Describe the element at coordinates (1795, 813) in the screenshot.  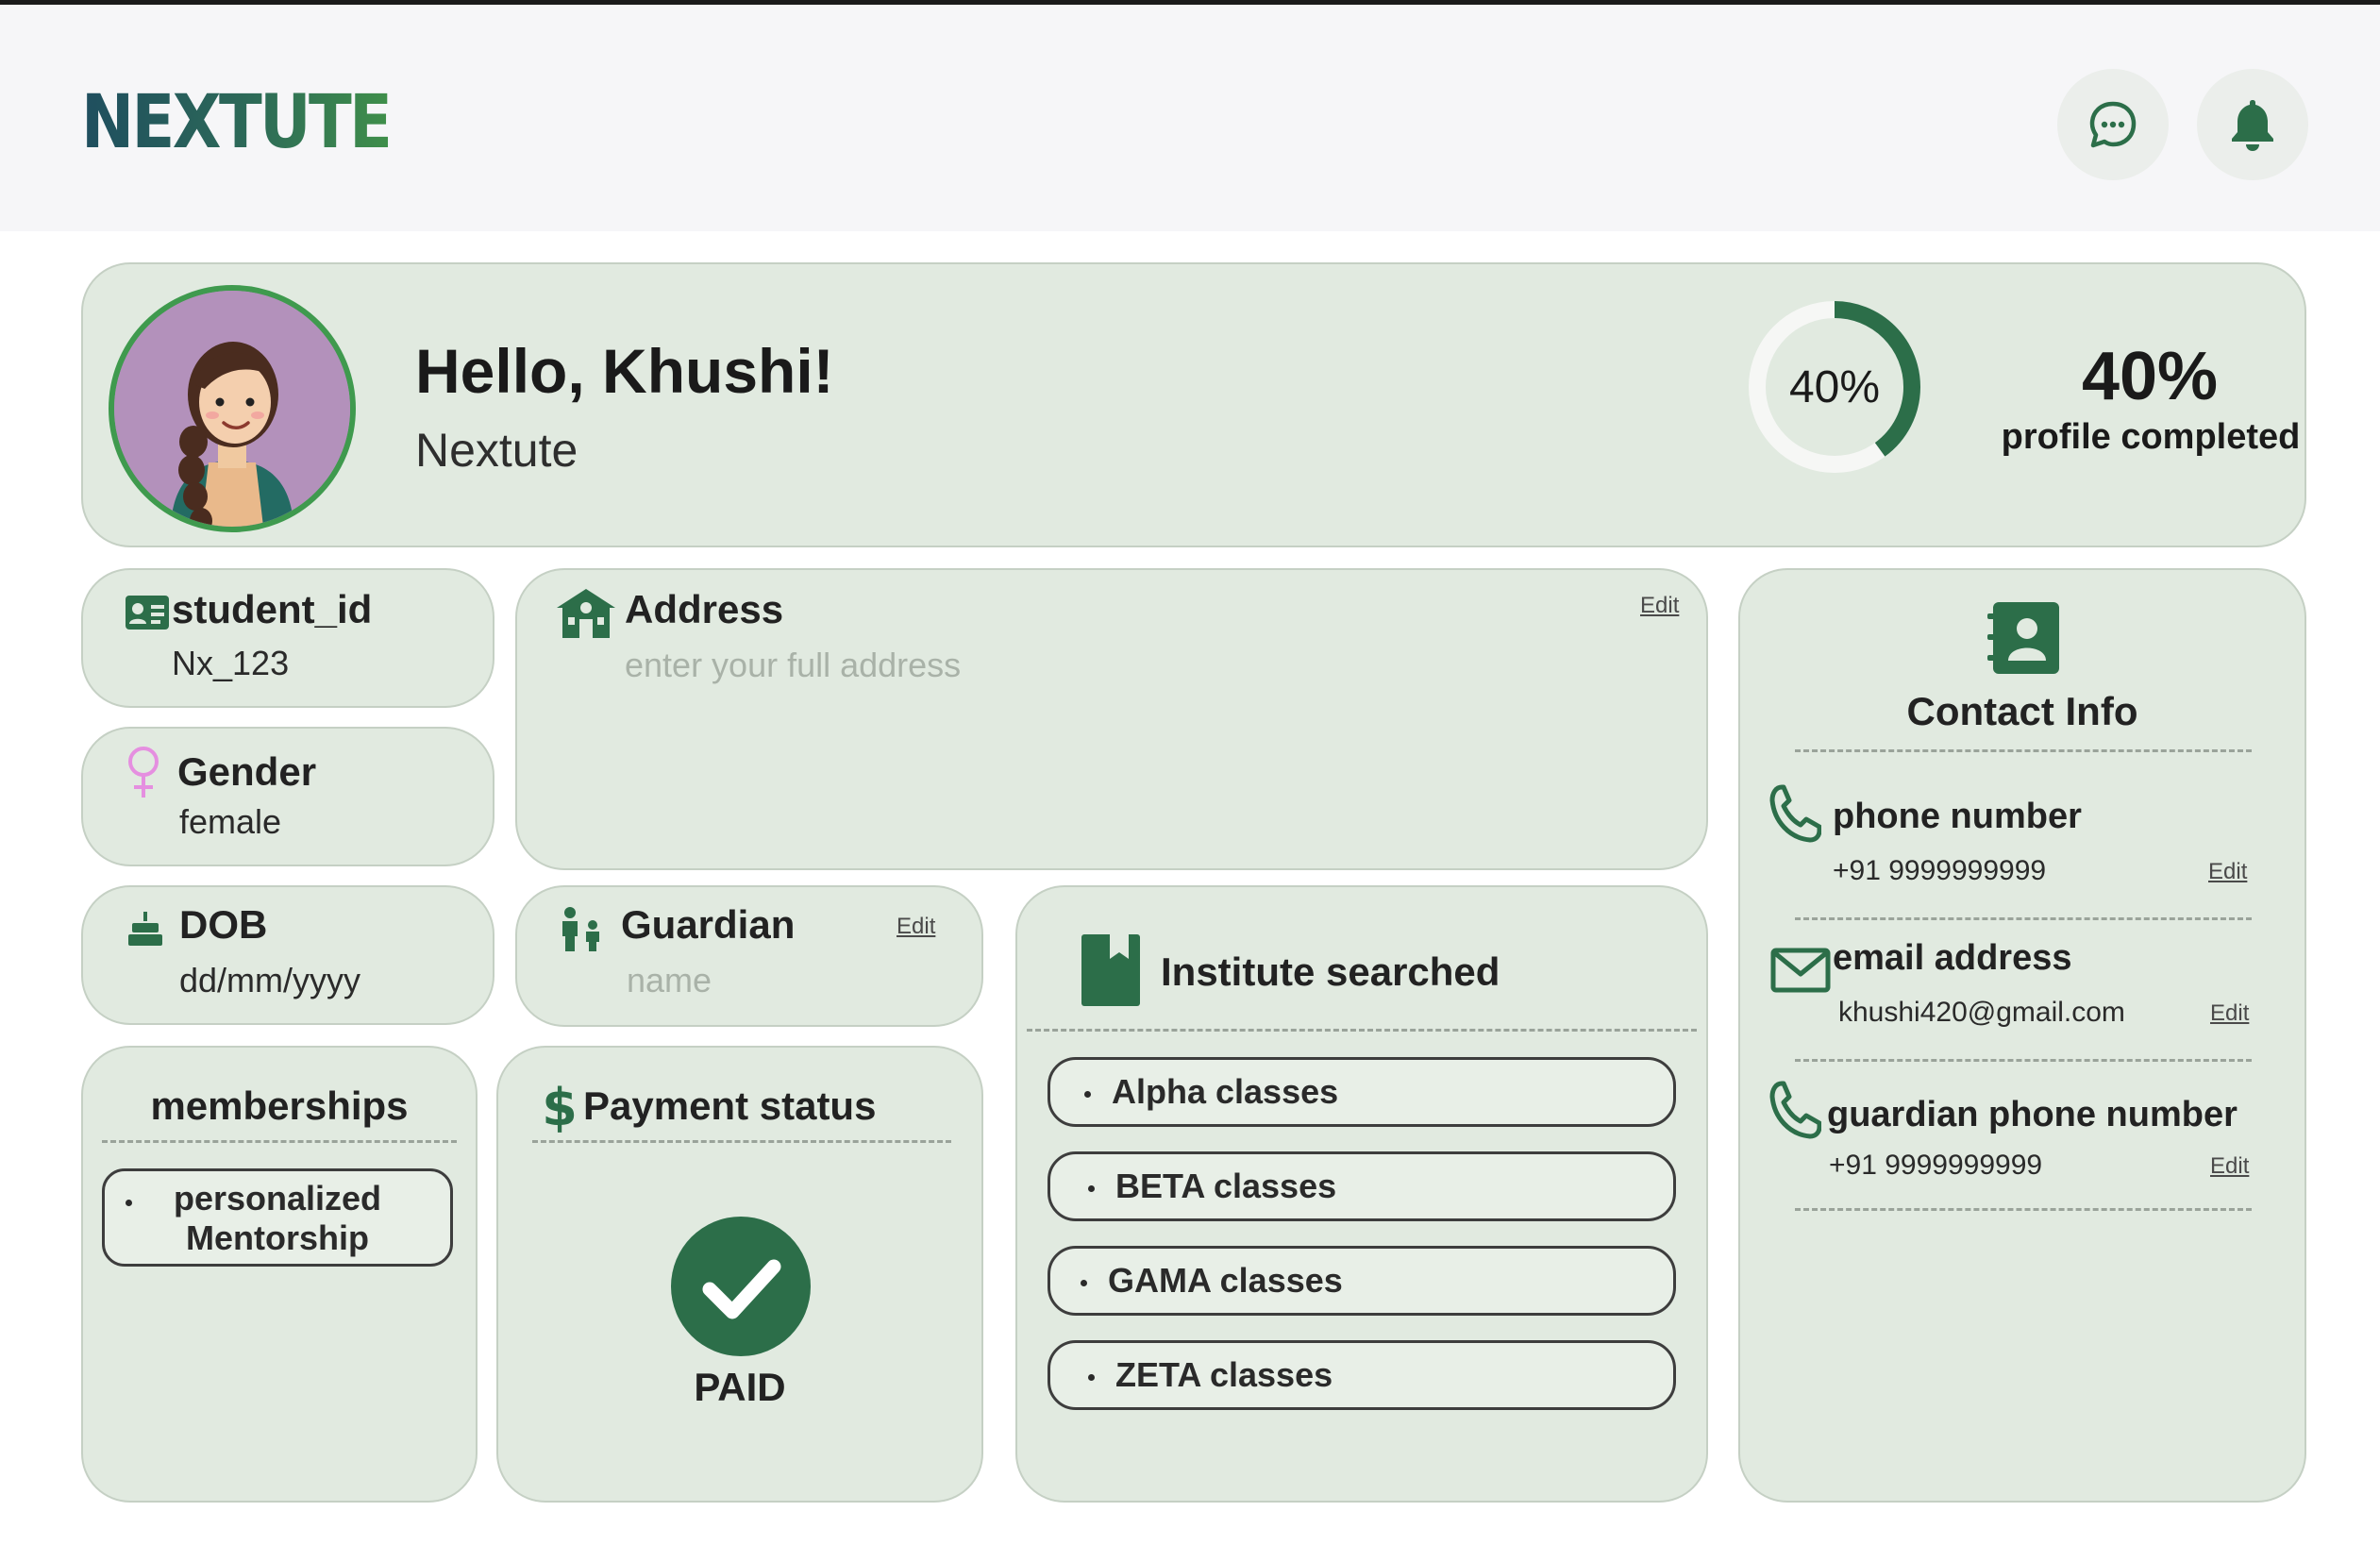
I see `phone-icon` at that location.